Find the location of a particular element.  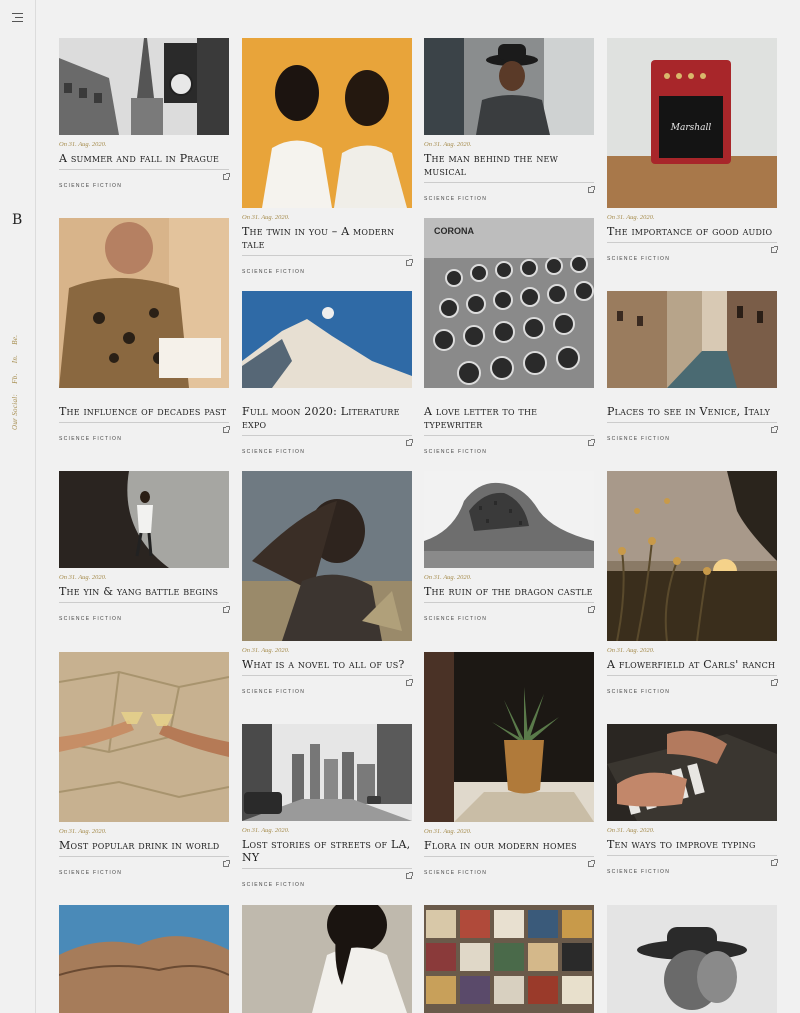

post-title: The twin in you – A modern tale is located at coordinates (327, 238).